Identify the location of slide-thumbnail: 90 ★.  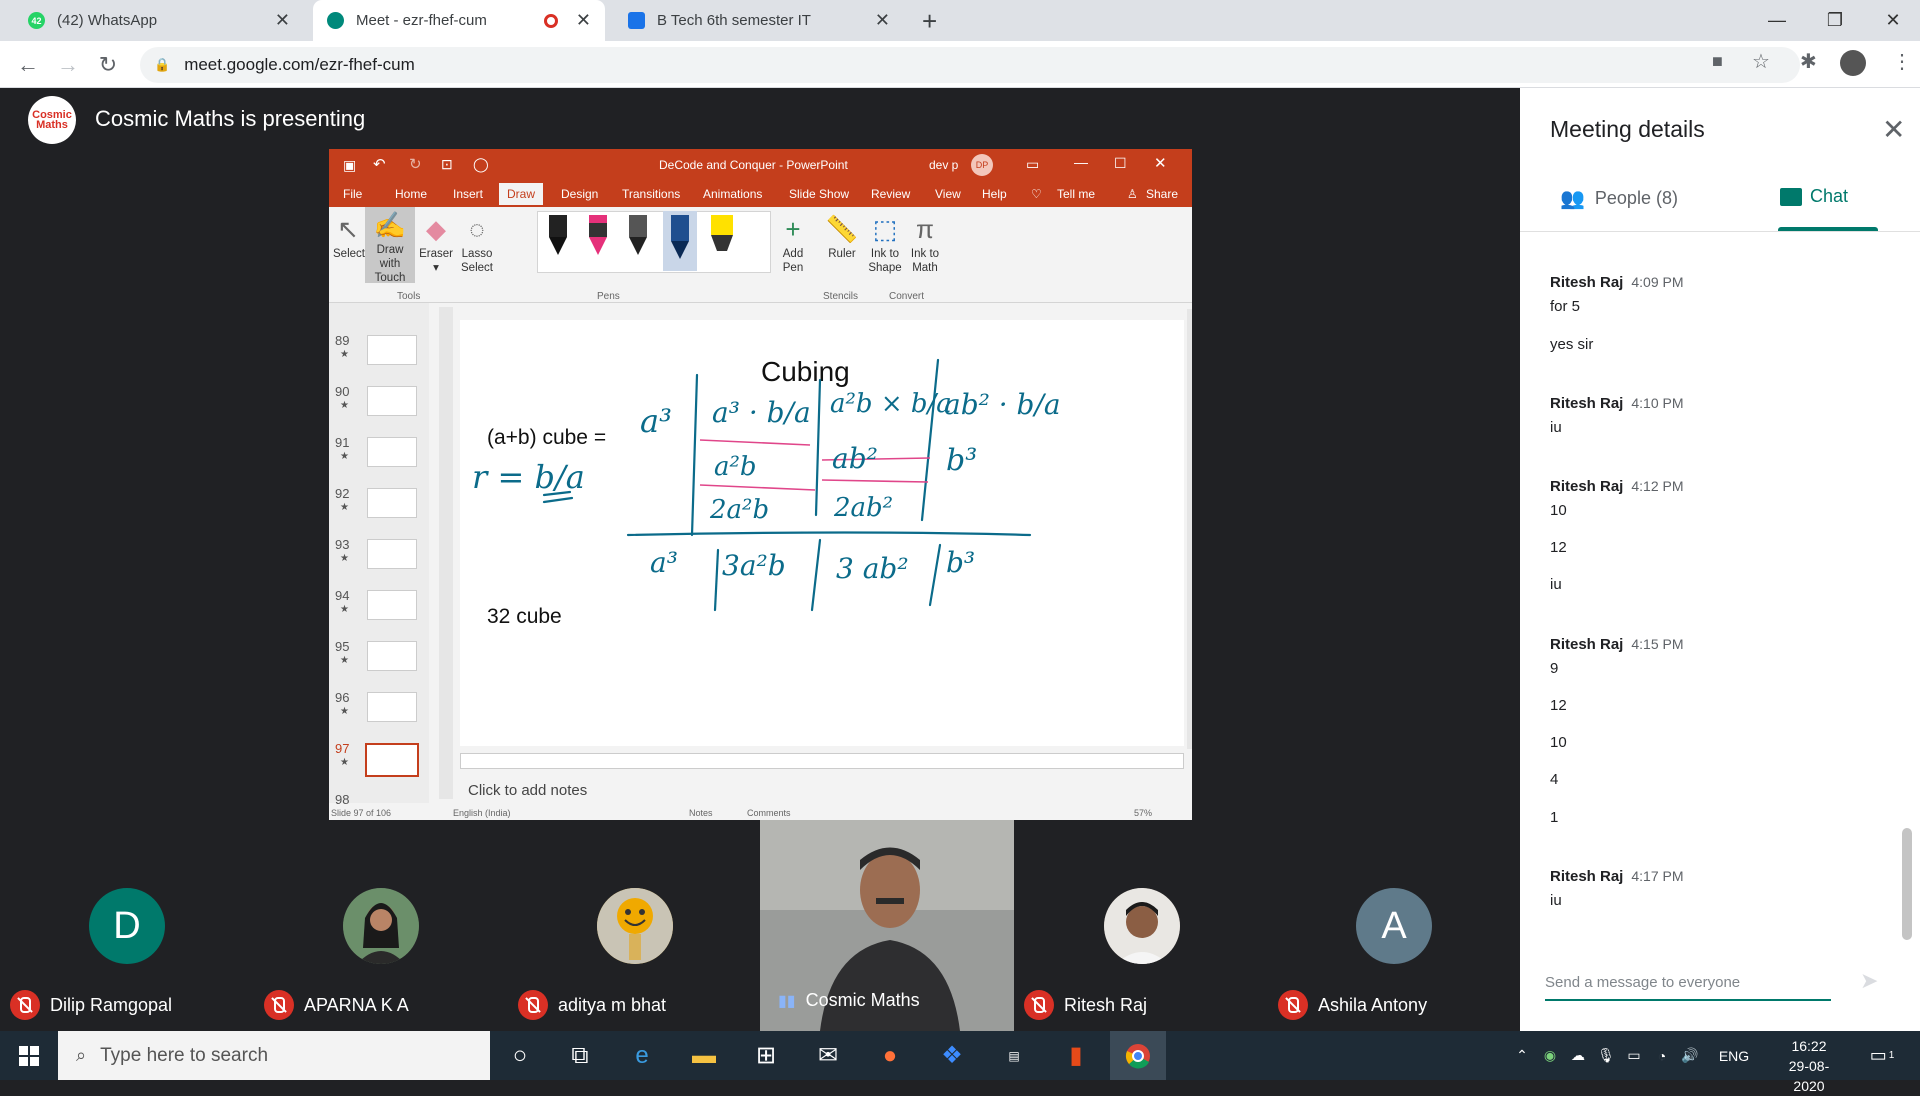
(379, 409).